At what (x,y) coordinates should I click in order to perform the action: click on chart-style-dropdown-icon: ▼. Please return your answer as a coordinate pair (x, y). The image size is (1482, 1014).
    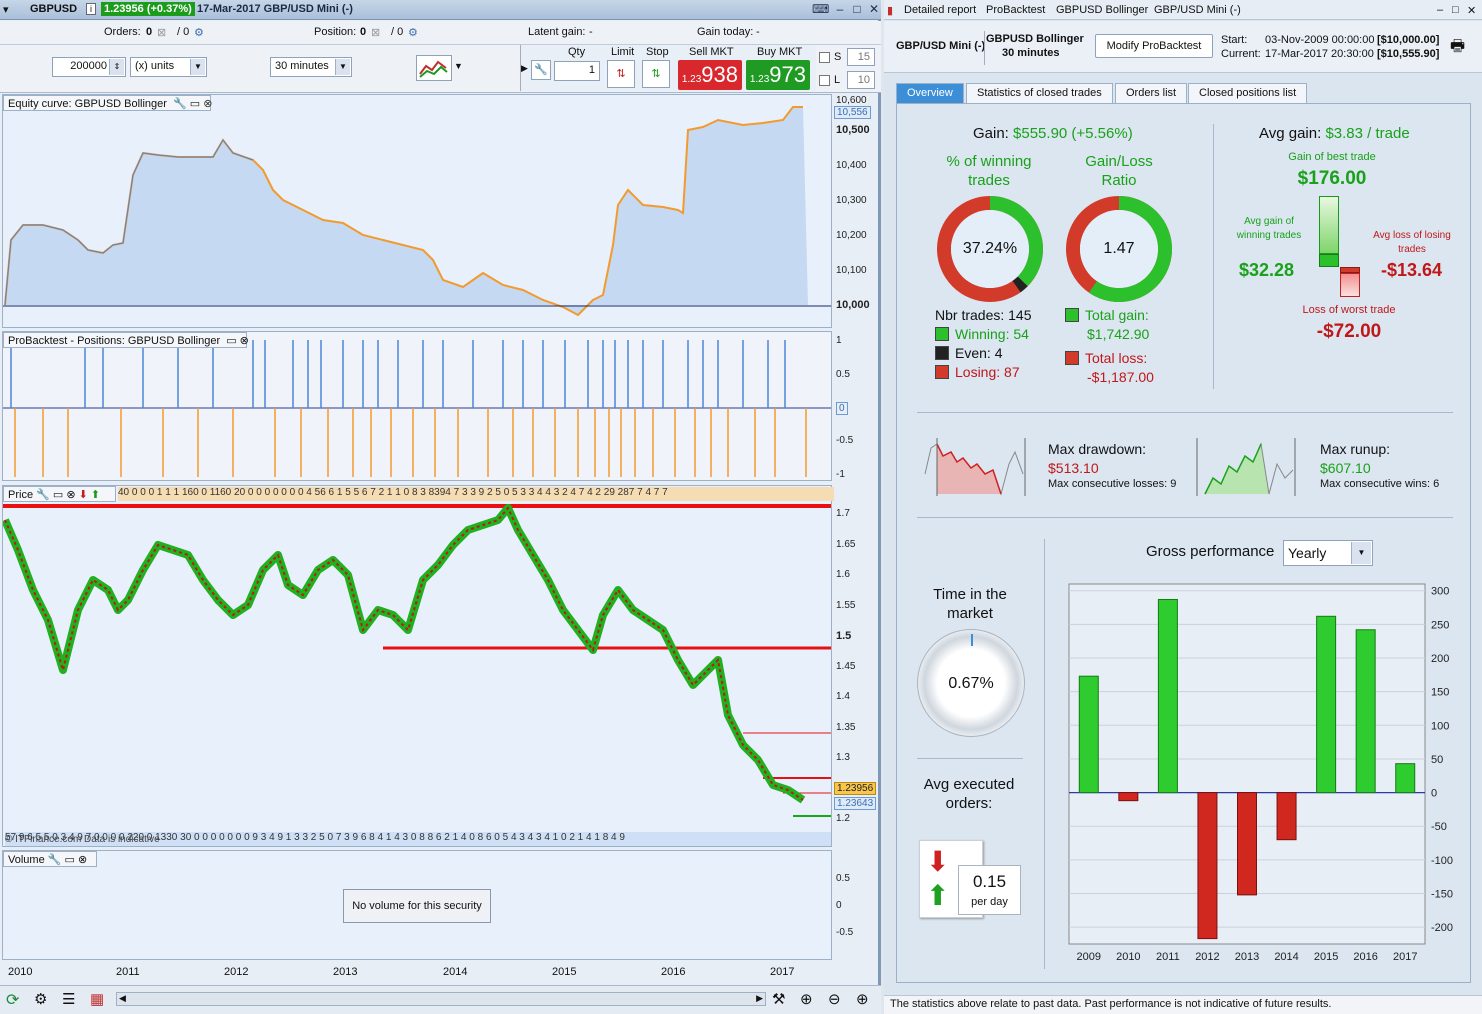
    Looking at the image, I should click on (458, 66).